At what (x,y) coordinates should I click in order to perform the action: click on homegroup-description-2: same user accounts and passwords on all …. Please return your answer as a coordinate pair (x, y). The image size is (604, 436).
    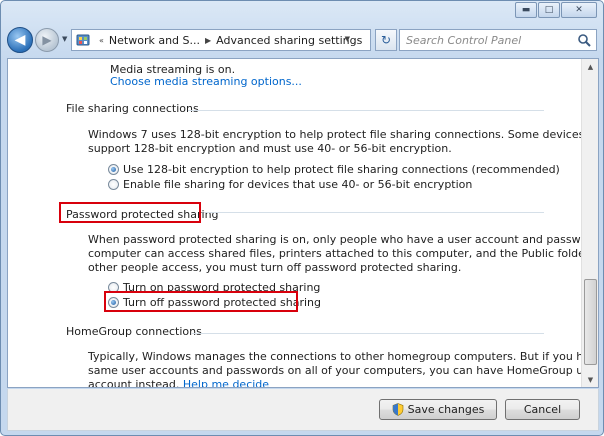
    Looking at the image, I should click on (343, 370).